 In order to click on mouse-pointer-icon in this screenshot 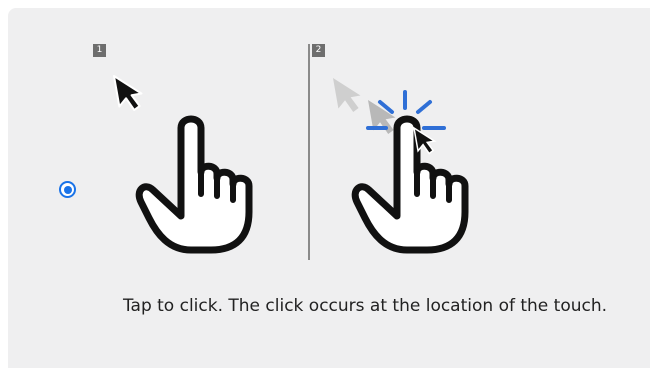, I will do `click(129, 92)`.